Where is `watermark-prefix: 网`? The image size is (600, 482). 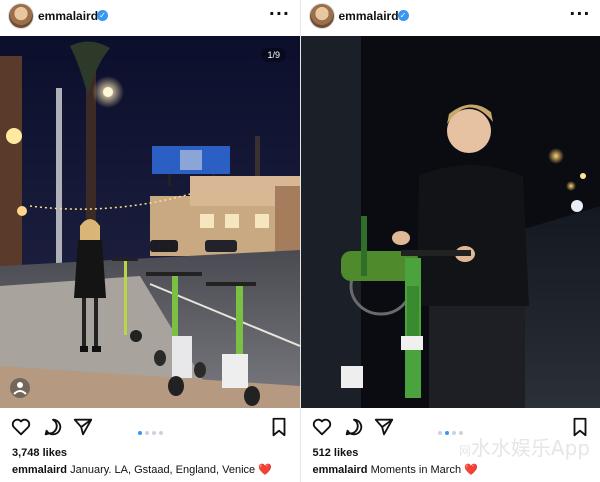 watermark-prefix: 网 is located at coordinates (464, 451).